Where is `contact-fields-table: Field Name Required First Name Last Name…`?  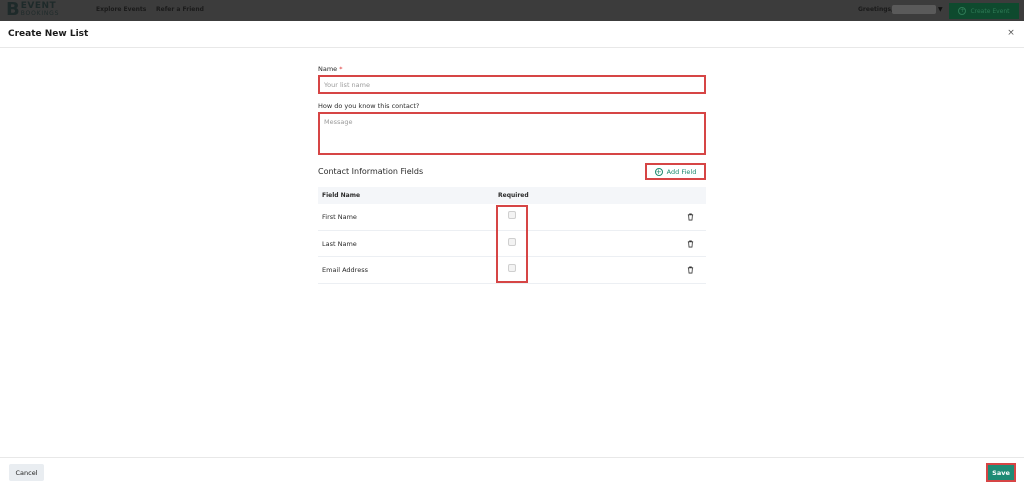
contact-fields-table: Field Name Required First Name Last Name… is located at coordinates (512, 235).